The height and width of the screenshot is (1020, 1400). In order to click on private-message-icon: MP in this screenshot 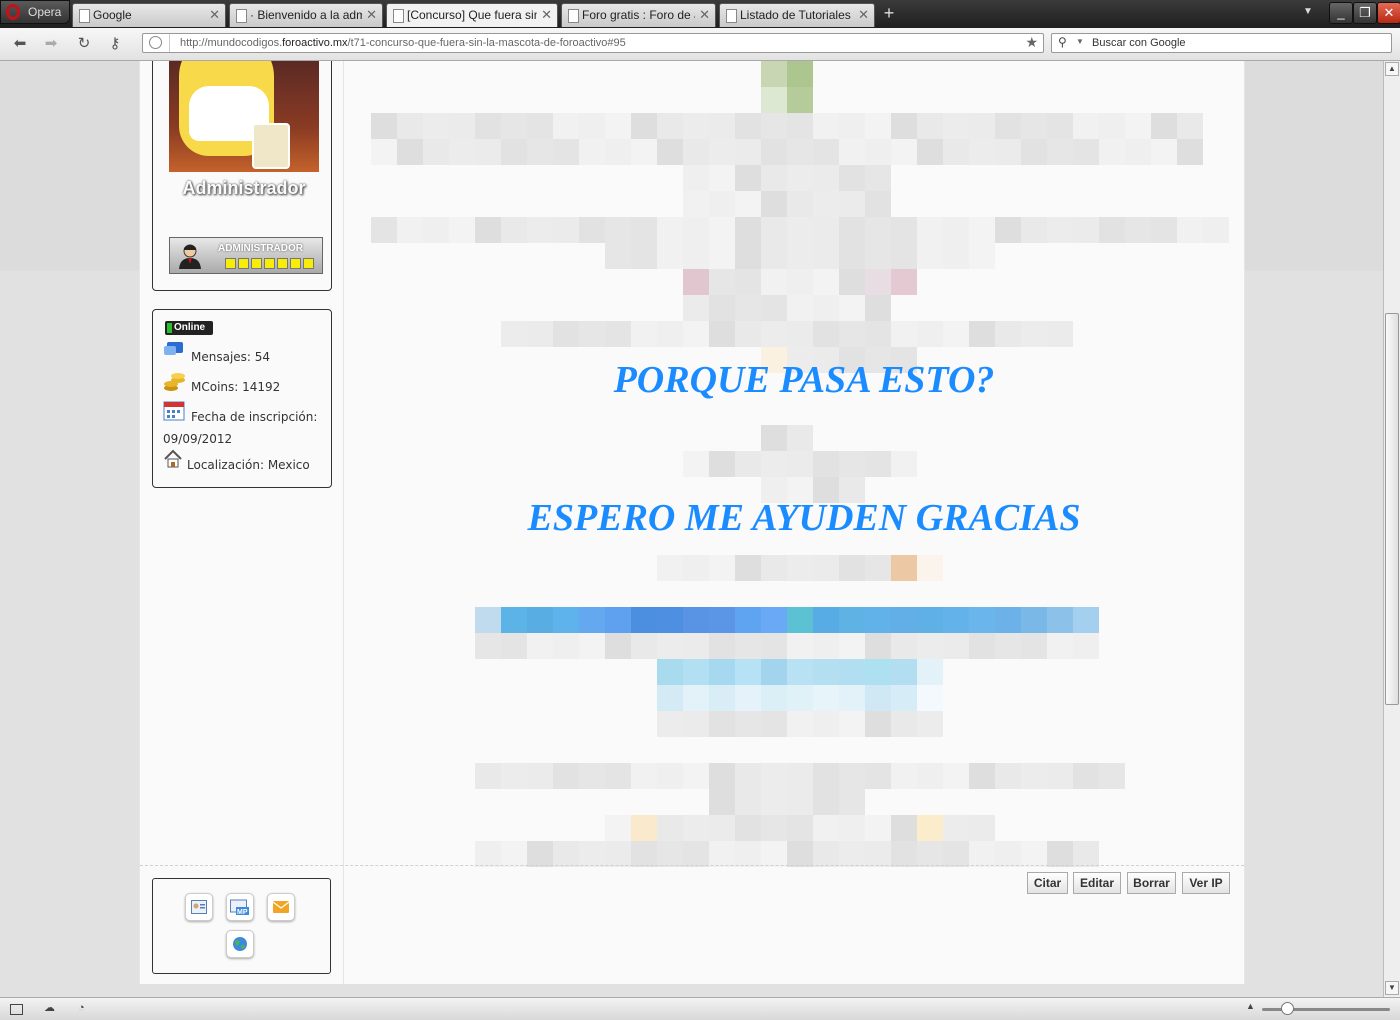, I will do `click(239, 907)`.